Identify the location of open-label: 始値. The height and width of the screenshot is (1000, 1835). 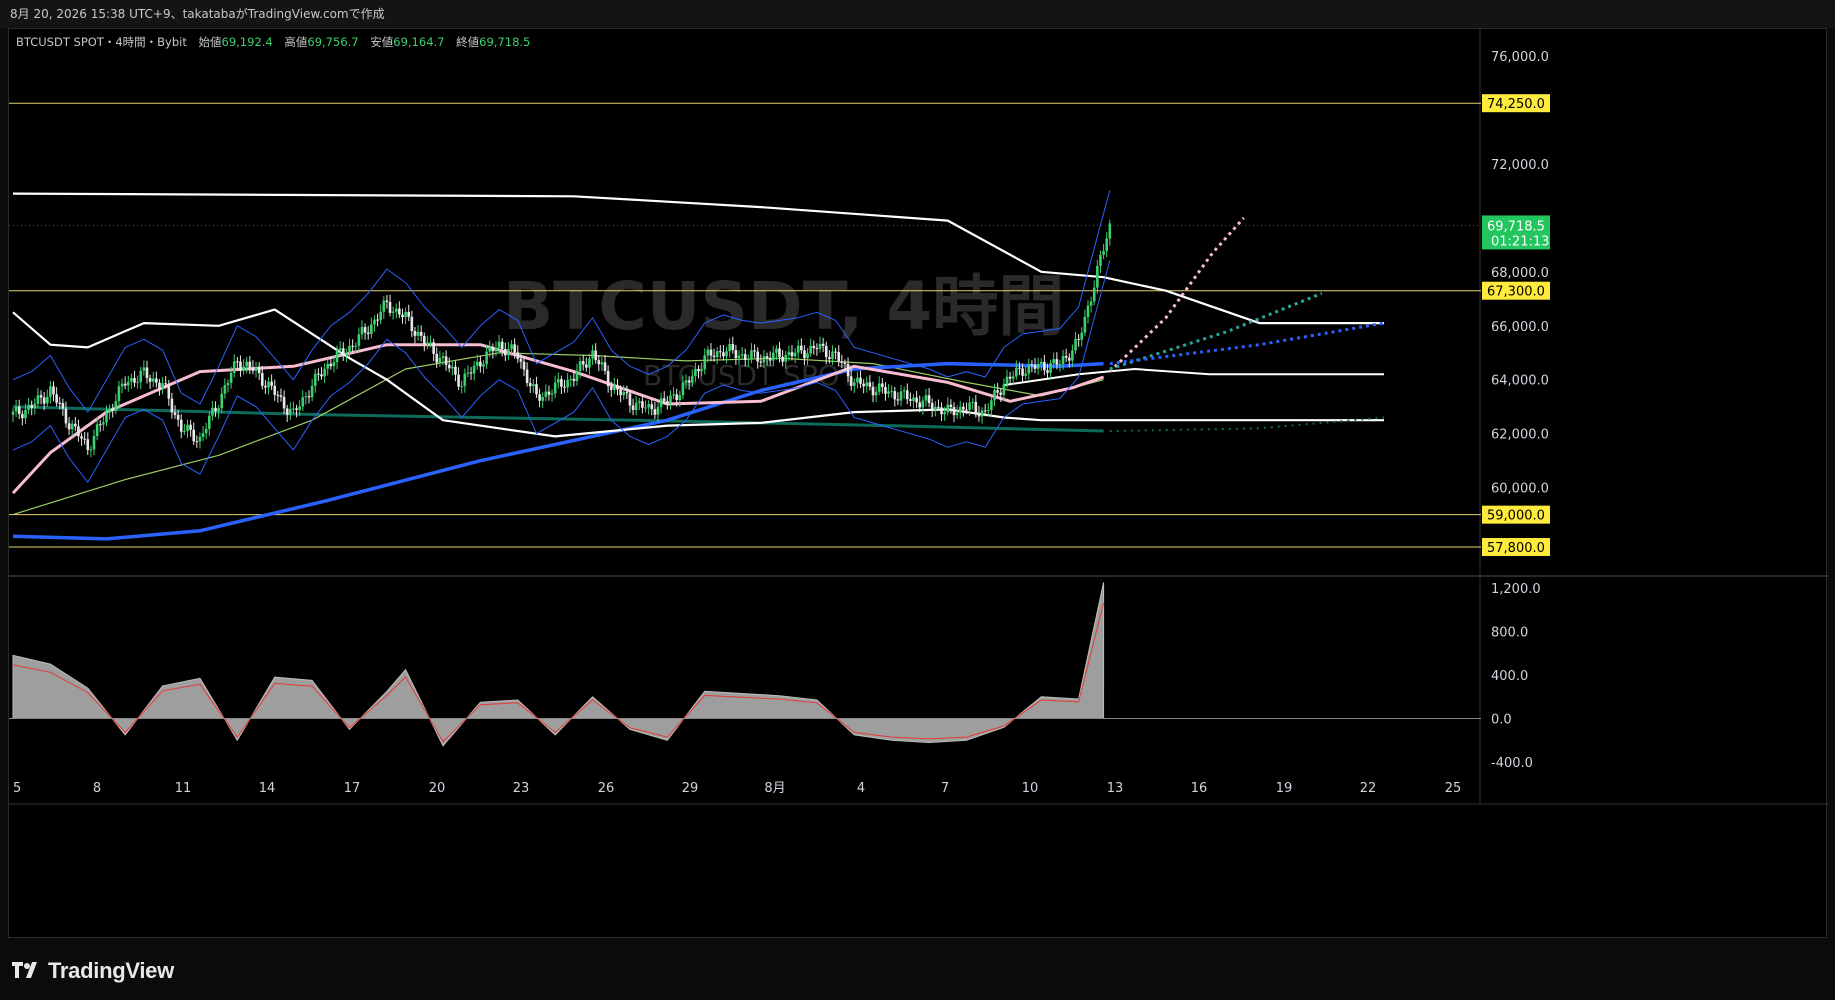
(210, 42).